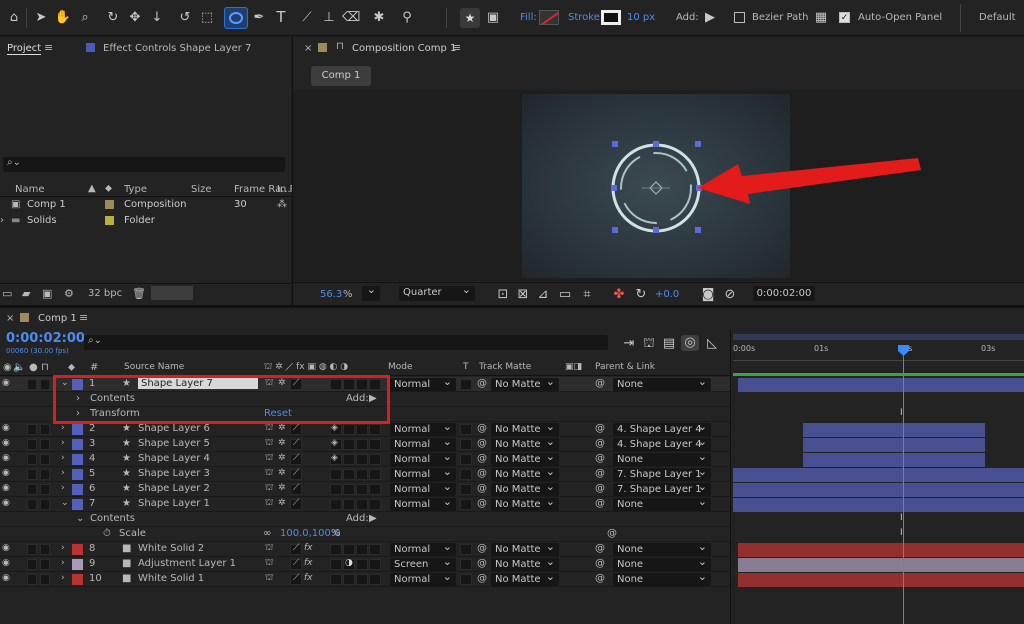 The width and height of the screenshot is (1024, 624). I want to click on flowchart-icon: ⁂, so click(282, 204).